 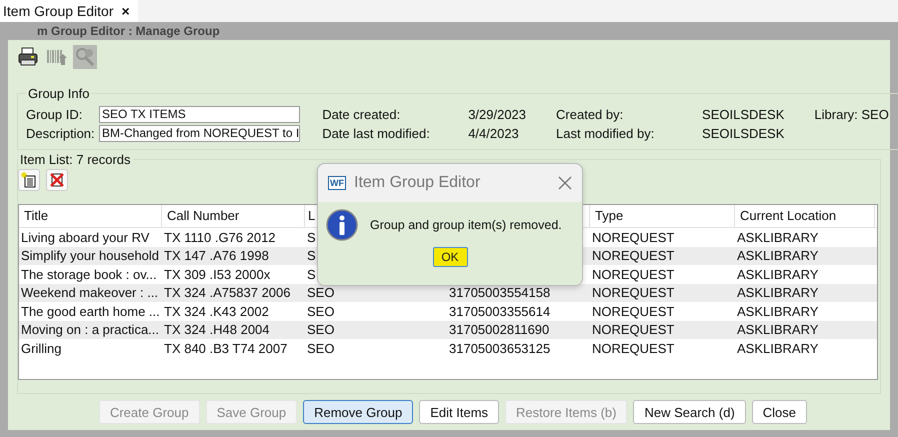 What do you see at coordinates (199, 114) in the screenshot?
I see `input-field: SEO TX ITEMS` at bounding box center [199, 114].